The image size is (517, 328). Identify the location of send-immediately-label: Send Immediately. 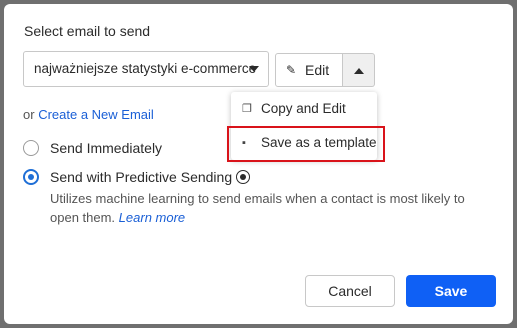
(106, 148).